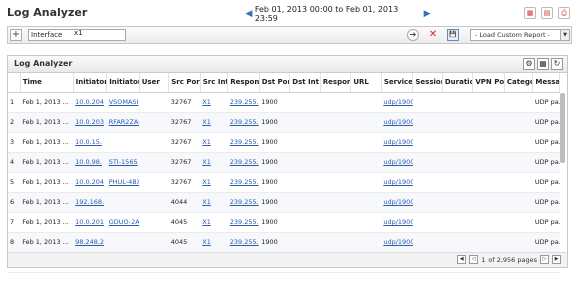  Describe the element at coordinates (338, 14) in the screenshot. I see `date-range-text: Feb 01, 2013 00:00 to Feb 01, 2013 23:59` at that location.